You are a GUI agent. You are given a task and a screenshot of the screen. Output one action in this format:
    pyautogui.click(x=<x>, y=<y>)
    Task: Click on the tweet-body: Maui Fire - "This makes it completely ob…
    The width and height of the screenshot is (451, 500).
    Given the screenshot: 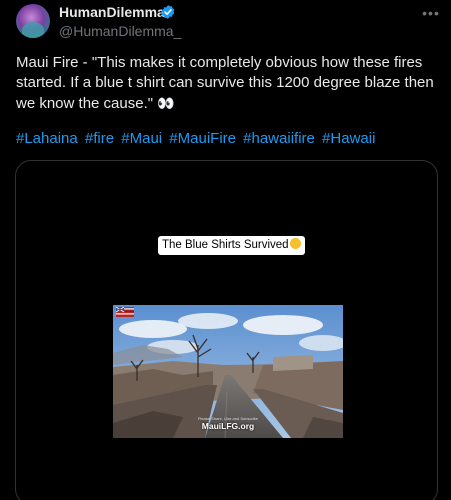 What is the action you would take?
    pyautogui.click(x=225, y=83)
    